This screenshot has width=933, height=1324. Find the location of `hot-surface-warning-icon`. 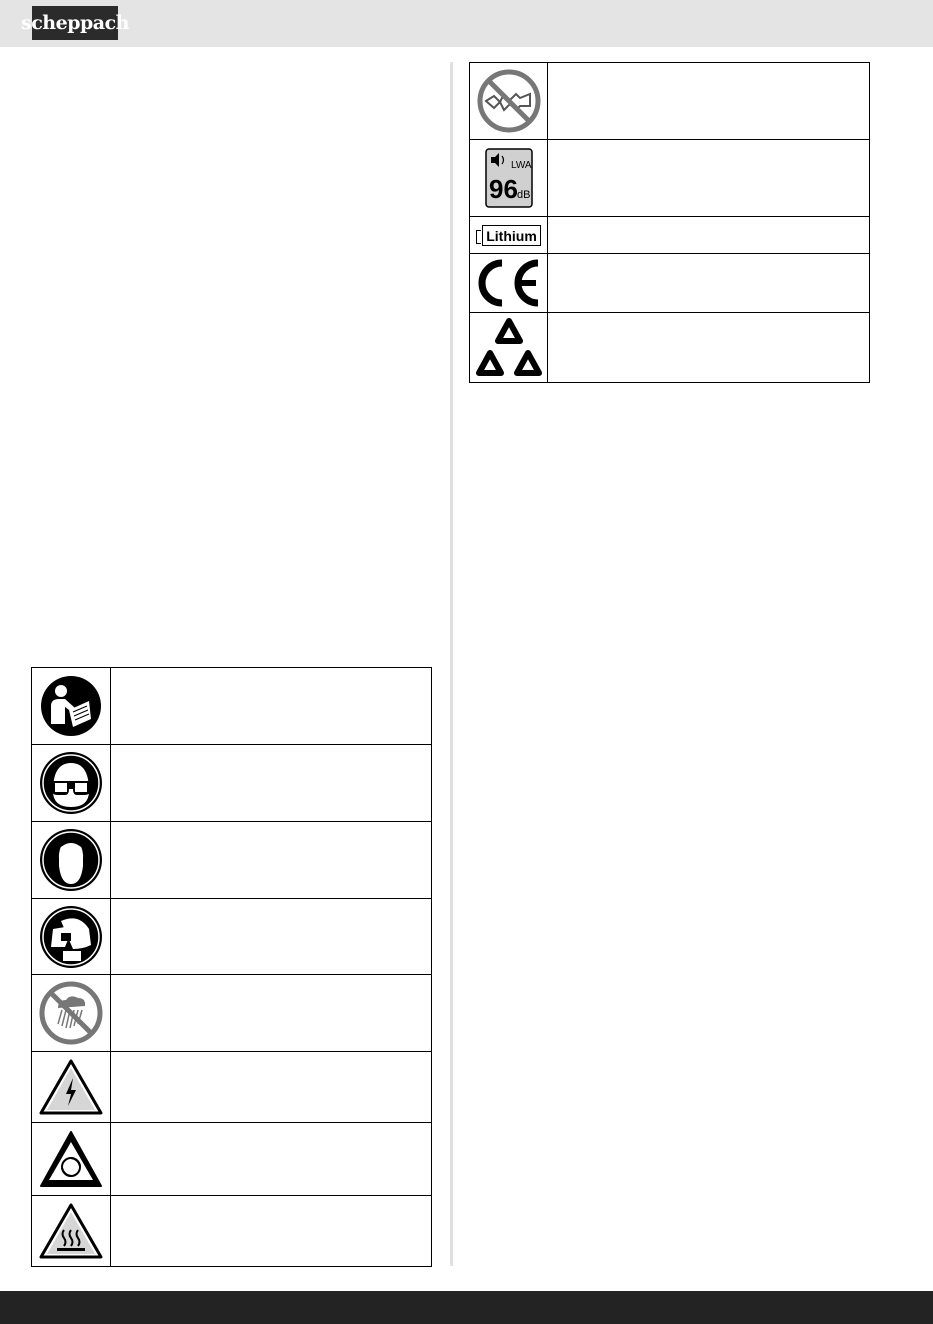

hot-surface-warning-icon is located at coordinates (71, 1231).